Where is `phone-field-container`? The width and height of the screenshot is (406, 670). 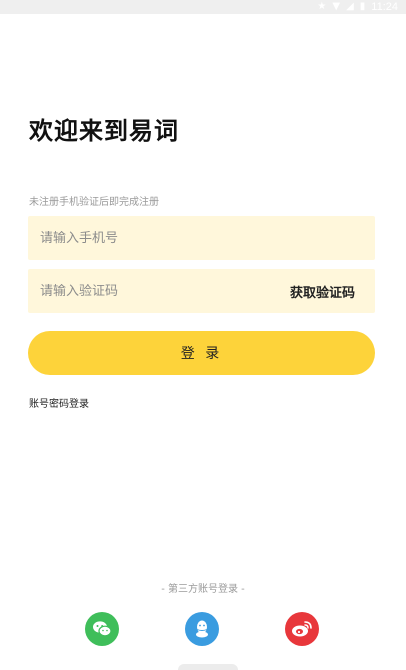
phone-field-container is located at coordinates (201, 238).